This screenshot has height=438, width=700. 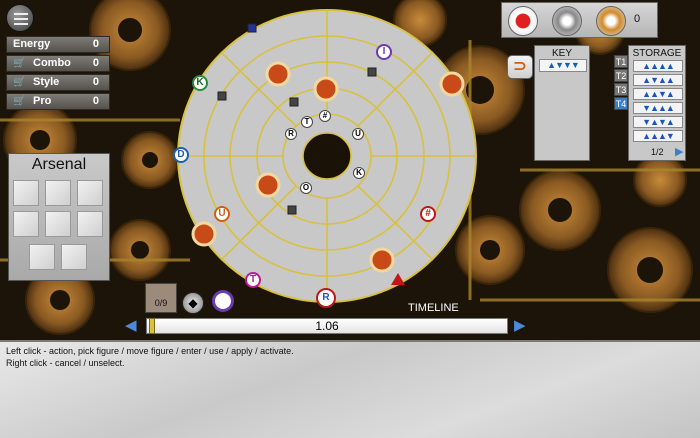 What do you see at coordinates (657, 152) in the screenshot?
I see `storage-page-indicator: 1/2` at bounding box center [657, 152].